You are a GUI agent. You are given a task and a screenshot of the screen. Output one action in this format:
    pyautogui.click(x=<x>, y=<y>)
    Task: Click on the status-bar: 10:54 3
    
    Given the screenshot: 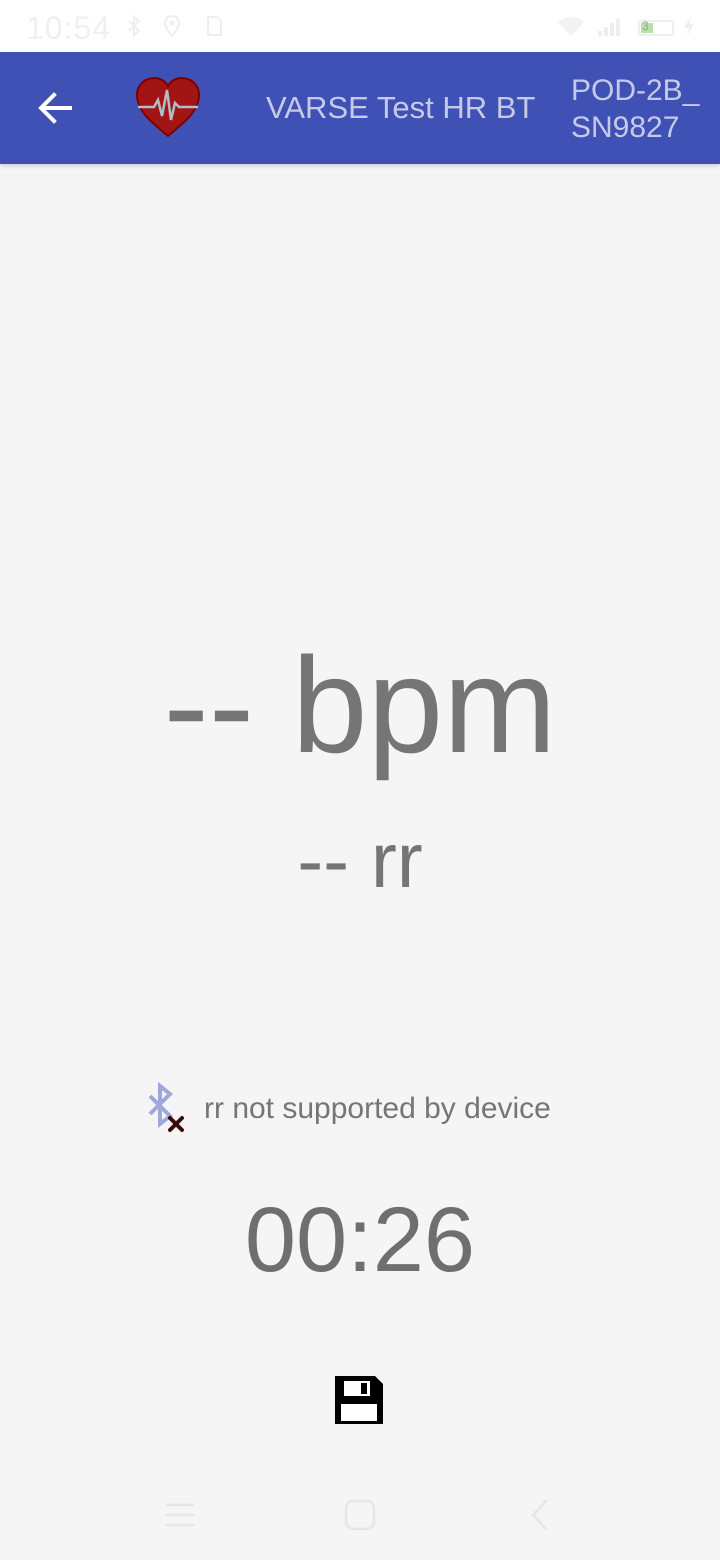 What is the action you would take?
    pyautogui.click(x=360, y=26)
    